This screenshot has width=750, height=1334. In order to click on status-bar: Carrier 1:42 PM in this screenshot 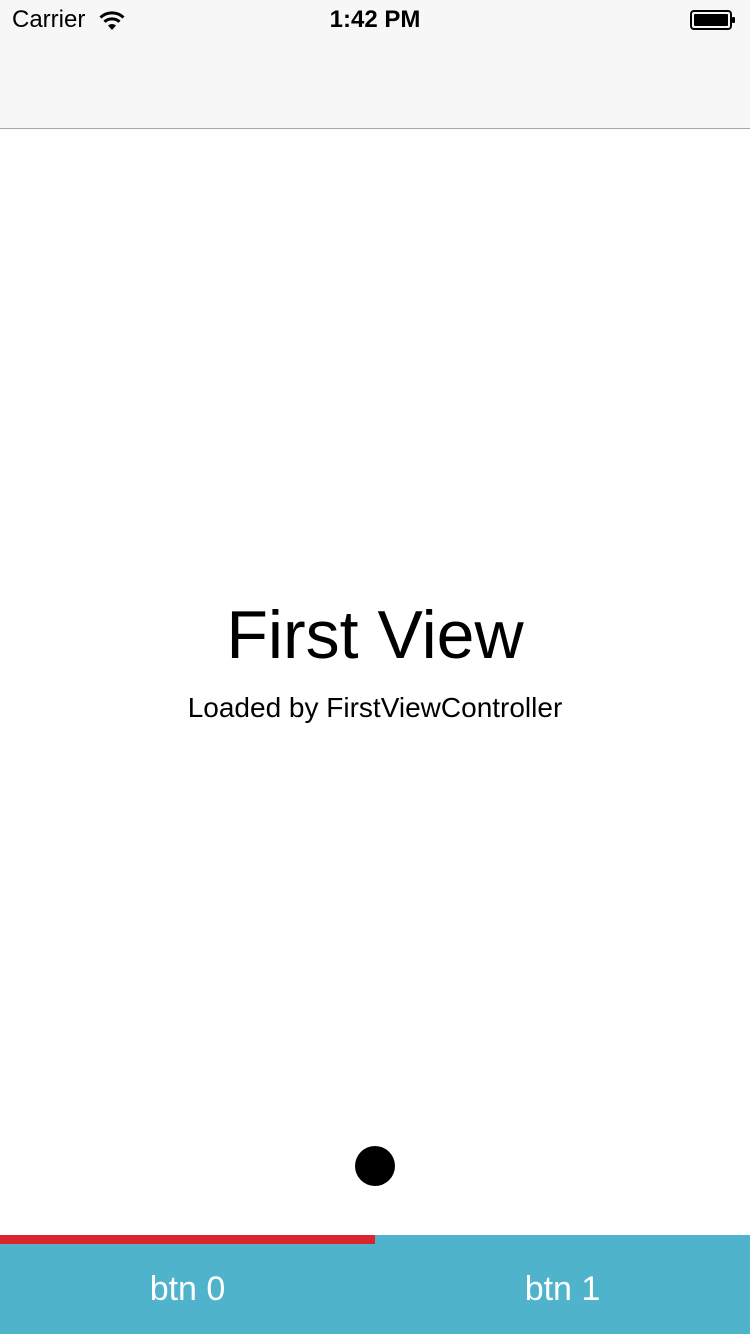, I will do `click(375, 20)`.